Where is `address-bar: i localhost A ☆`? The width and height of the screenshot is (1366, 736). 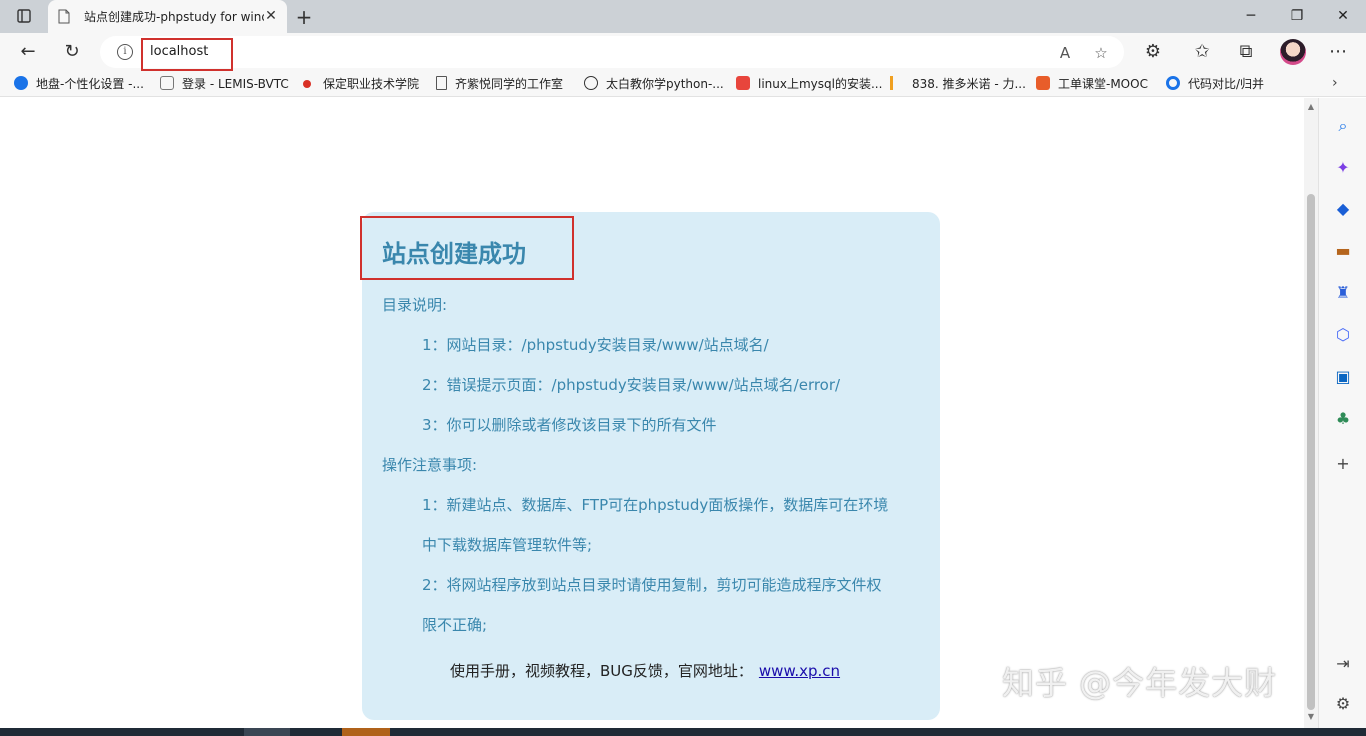
address-bar: i localhost A ☆ is located at coordinates (612, 53).